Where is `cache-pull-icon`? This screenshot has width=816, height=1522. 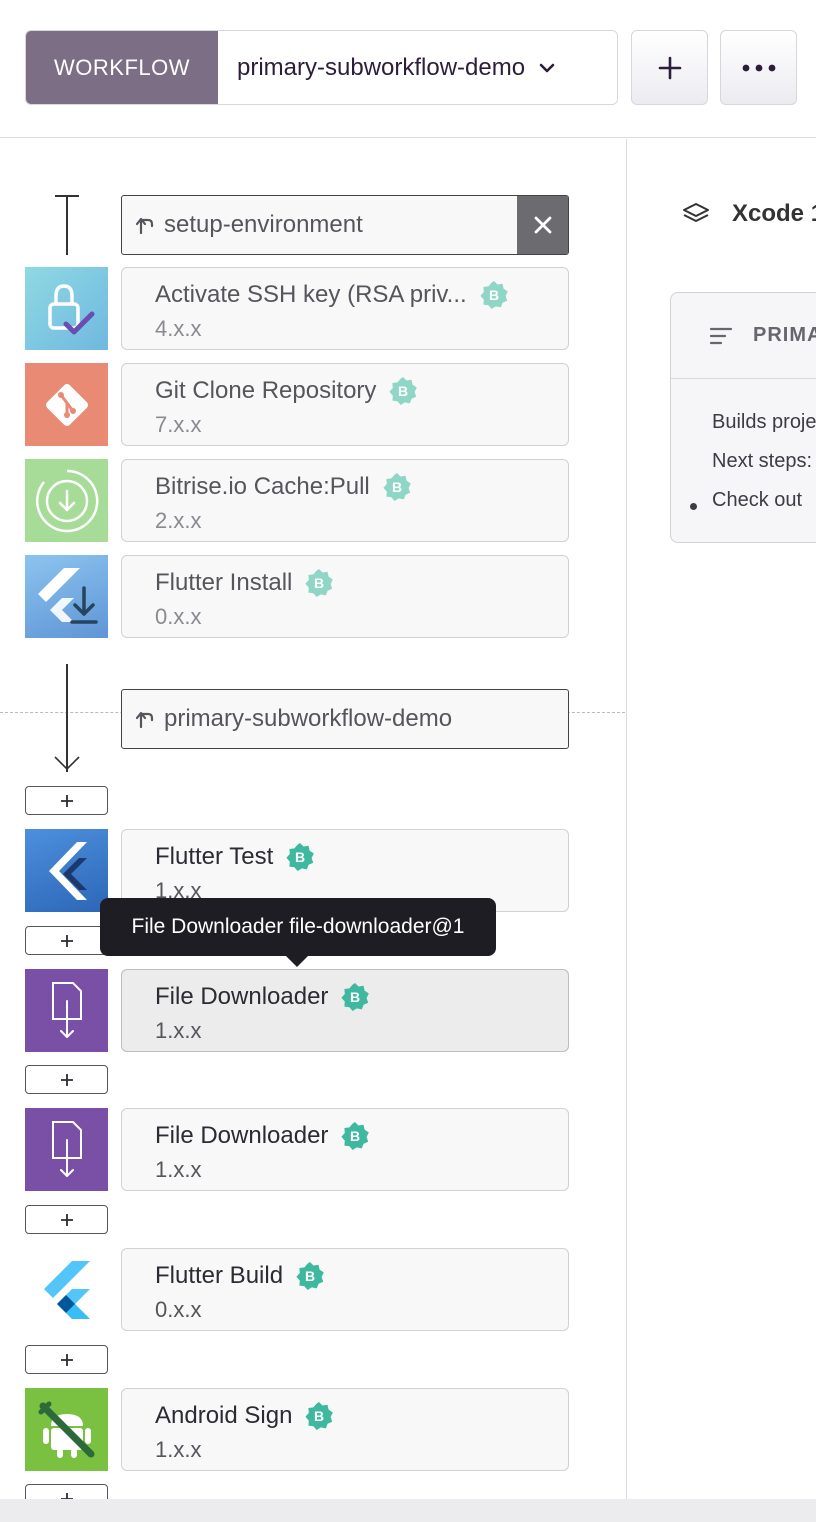 cache-pull-icon is located at coordinates (66, 500).